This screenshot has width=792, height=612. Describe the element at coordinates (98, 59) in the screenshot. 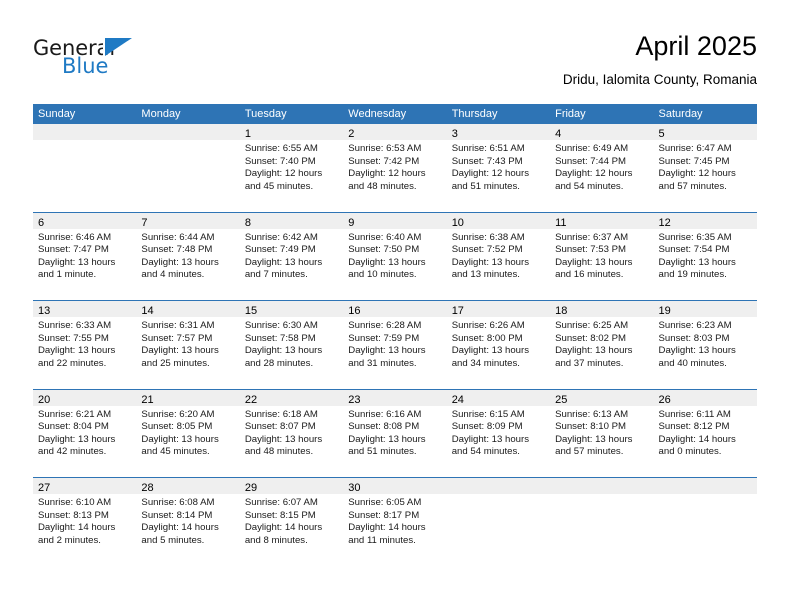

I see `general-blue-logo: General Blue` at that location.